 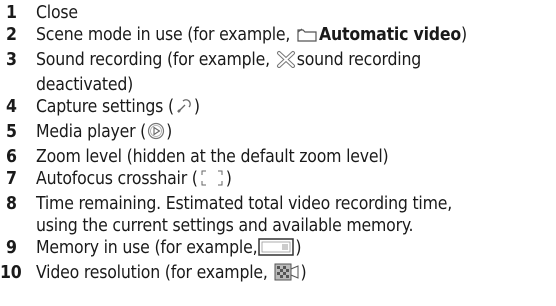 What do you see at coordinates (307, 38) in the screenshot?
I see `scene-mode-automatic-icon` at bounding box center [307, 38].